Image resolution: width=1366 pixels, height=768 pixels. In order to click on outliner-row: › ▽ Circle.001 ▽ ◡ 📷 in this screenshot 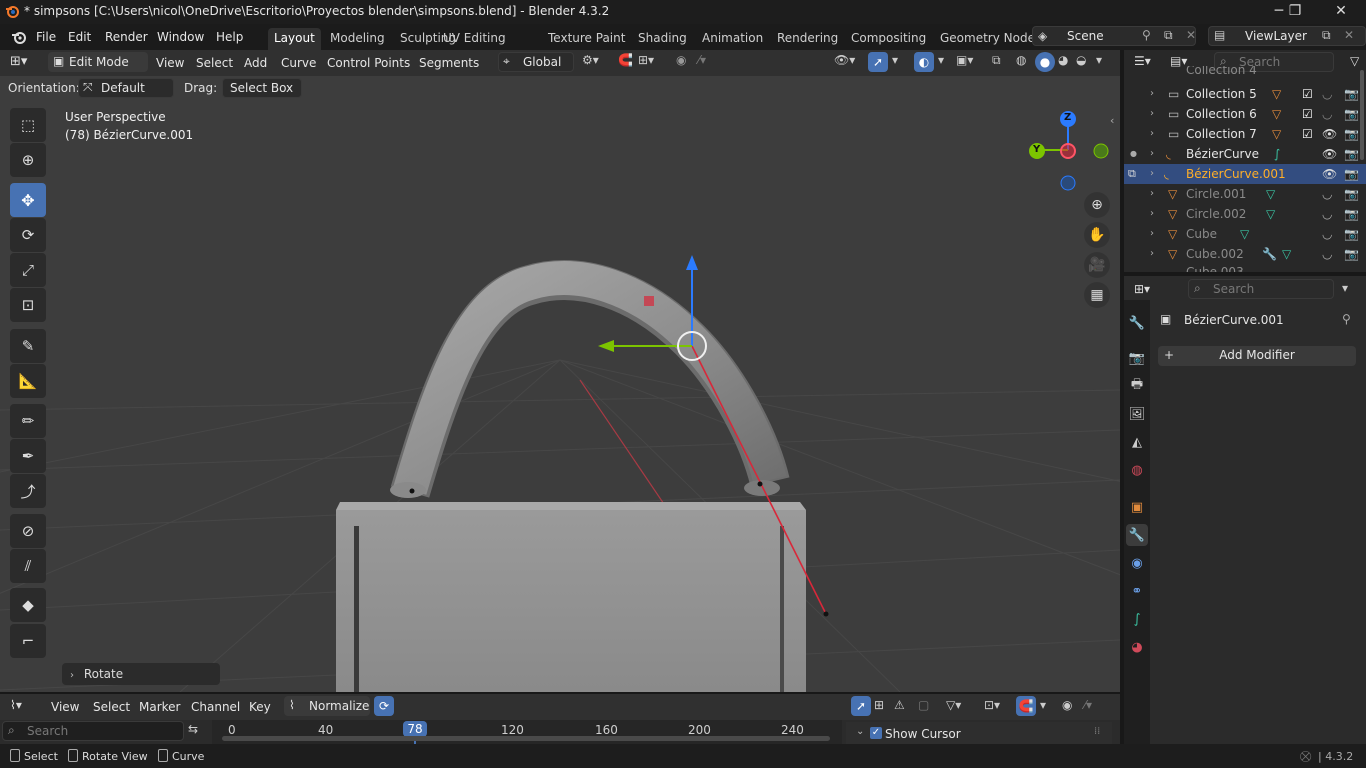, I will do `click(1245, 194)`.